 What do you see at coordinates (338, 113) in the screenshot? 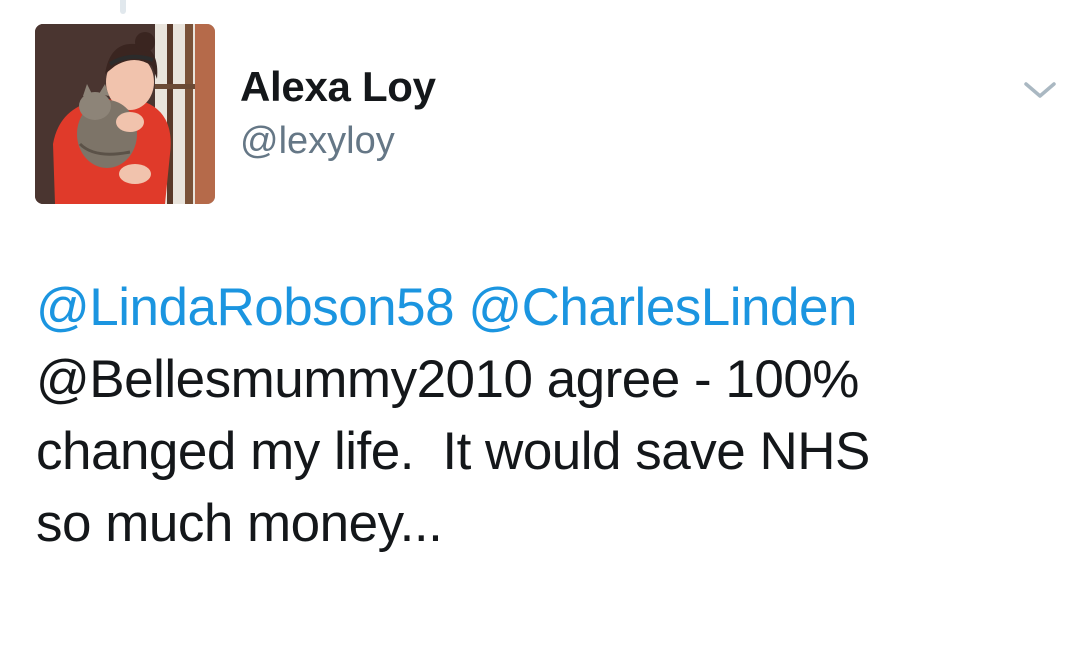
I see `tweet-author: Alexa Loy @lexyloy` at bounding box center [338, 113].